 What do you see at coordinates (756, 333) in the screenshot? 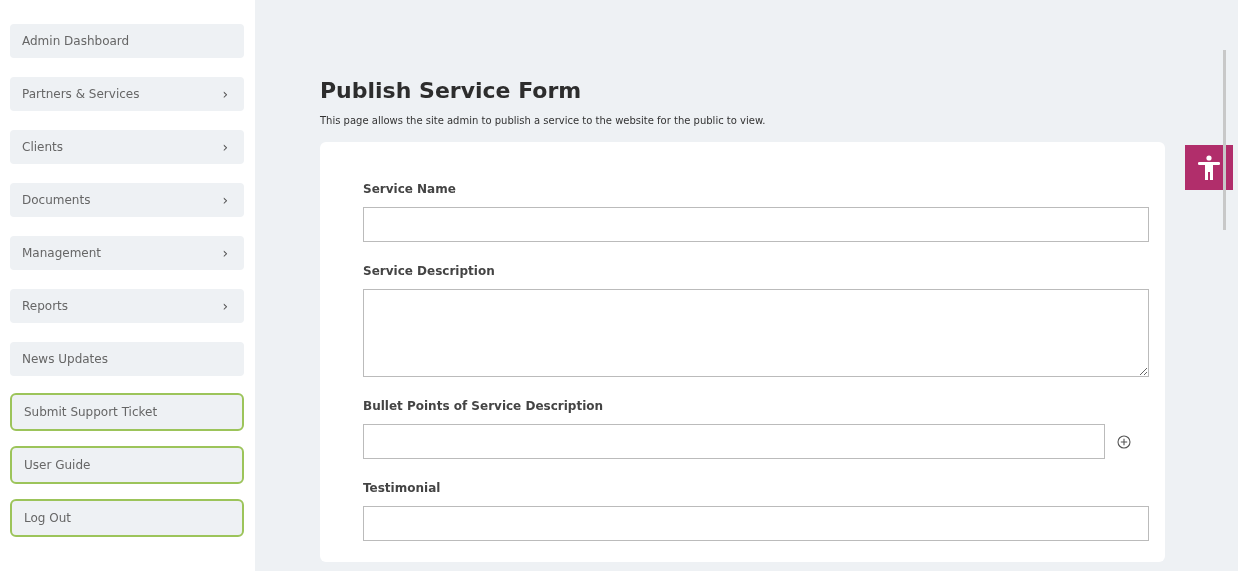
I see `text-area` at bounding box center [756, 333].